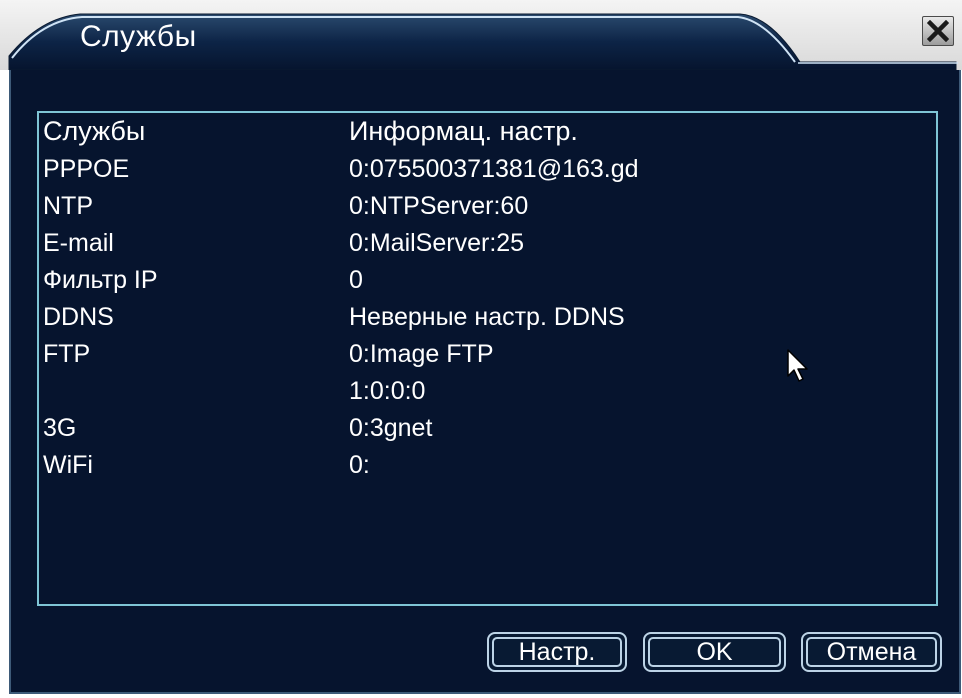  What do you see at coordinates (100, 280) in the screenshot?
I see `service-name: Фильтр IP` at bounding box center [100, 280].